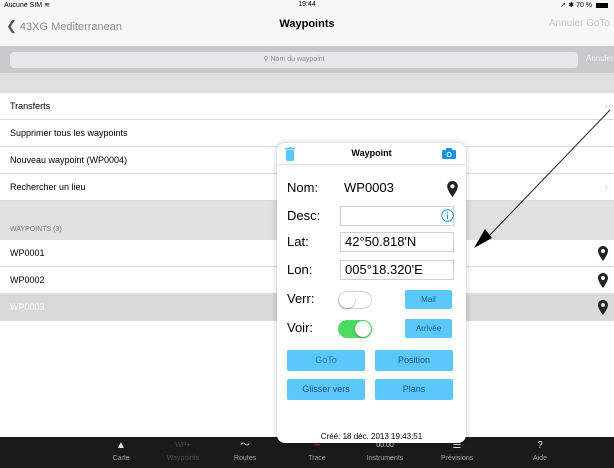  I want to click on popover-arrow, so click(272, 281).